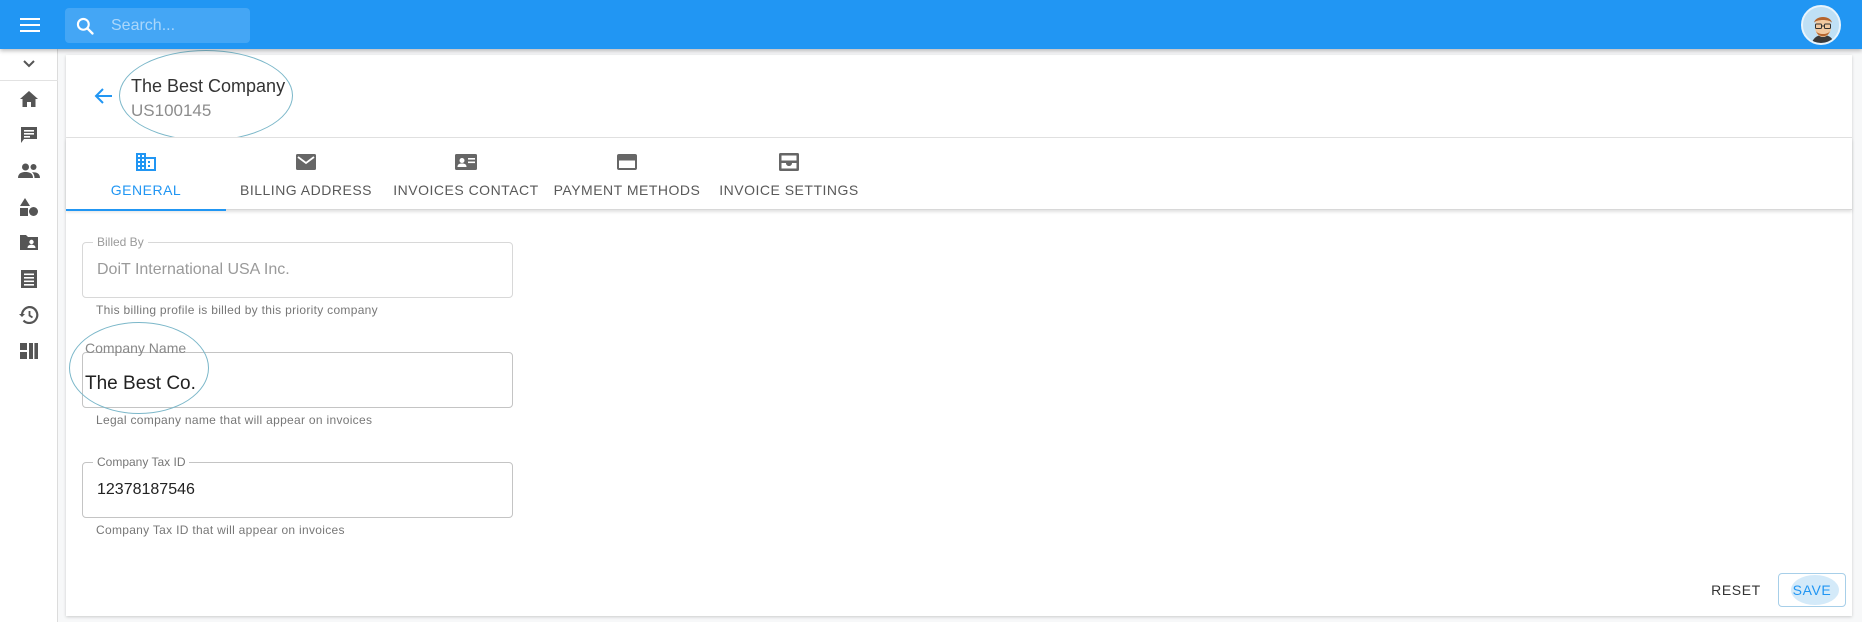  Describe the element at coordinates (120, 242) in the screenshot. I see `billed-by-label: Billed By` at that location.